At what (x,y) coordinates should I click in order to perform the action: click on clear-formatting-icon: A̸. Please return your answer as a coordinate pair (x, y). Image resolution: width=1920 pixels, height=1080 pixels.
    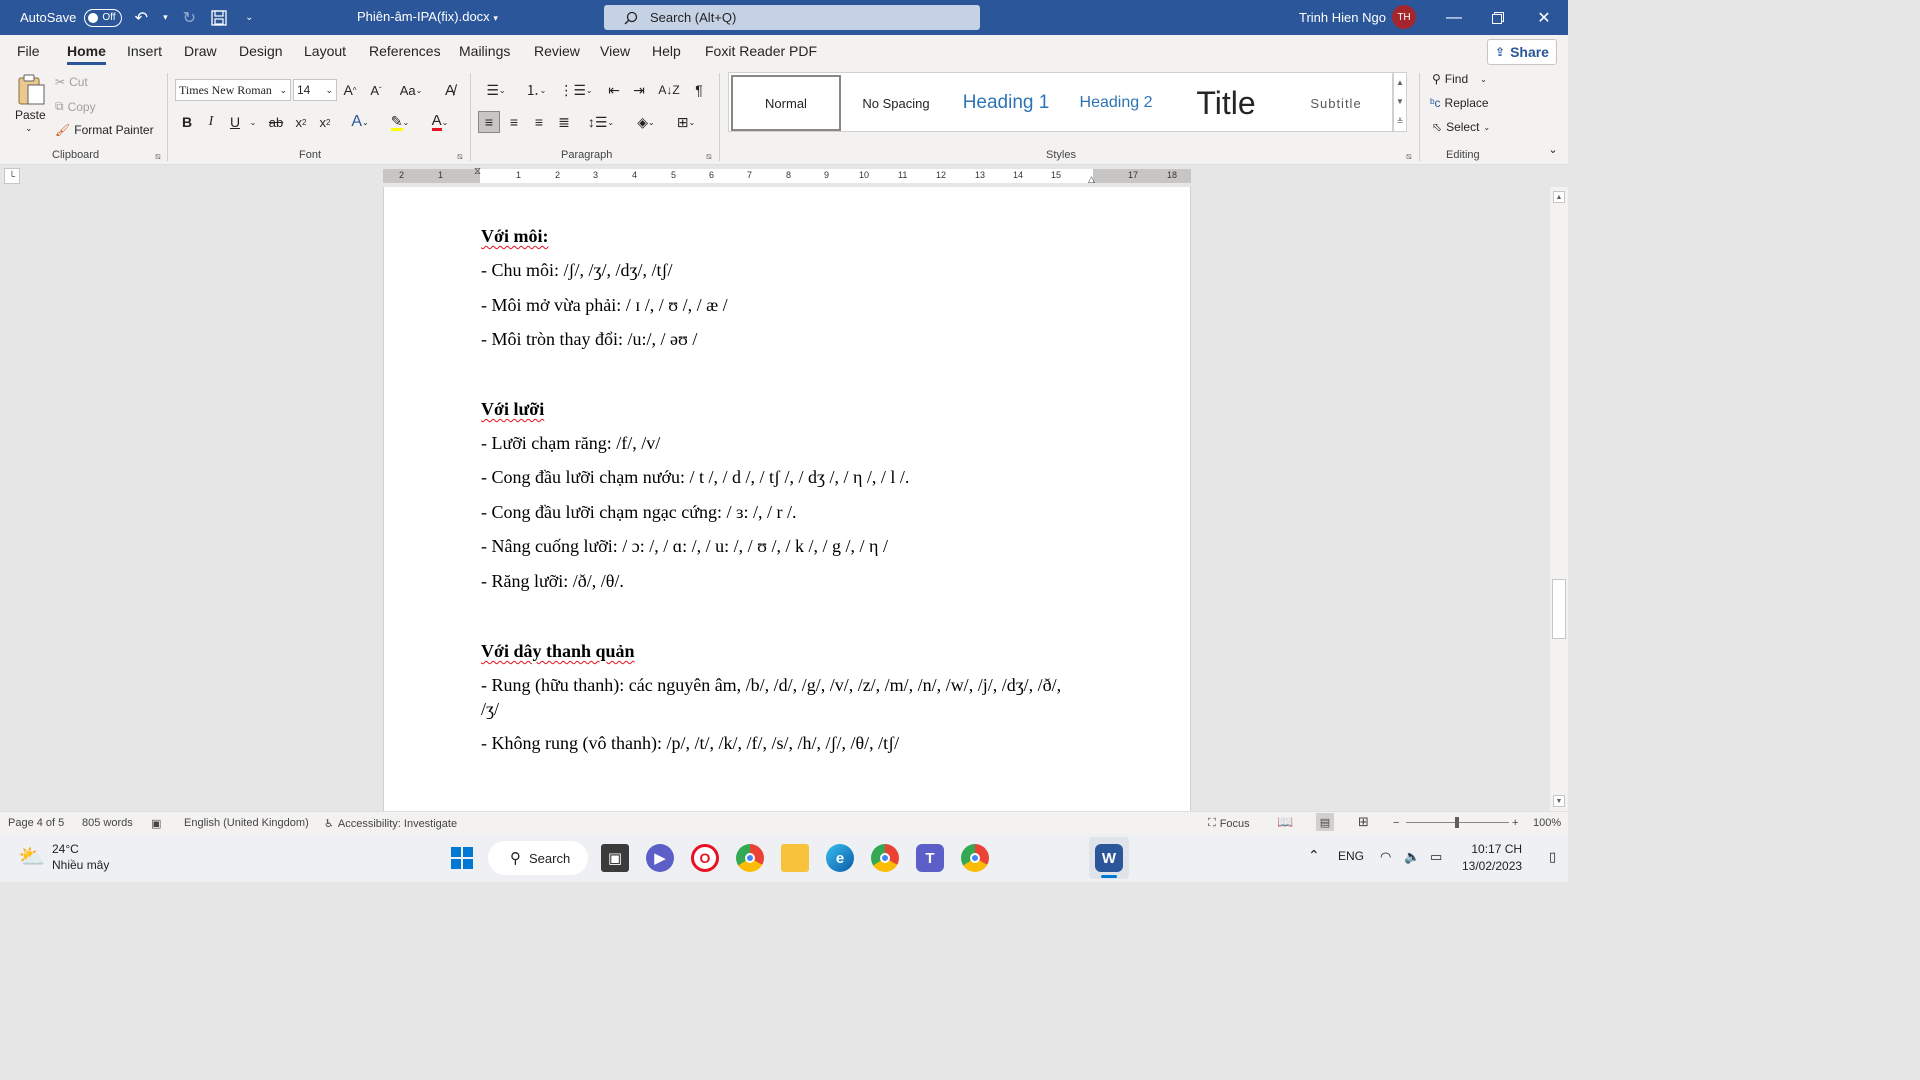
    Looking at the image, I should click on (450, 90).